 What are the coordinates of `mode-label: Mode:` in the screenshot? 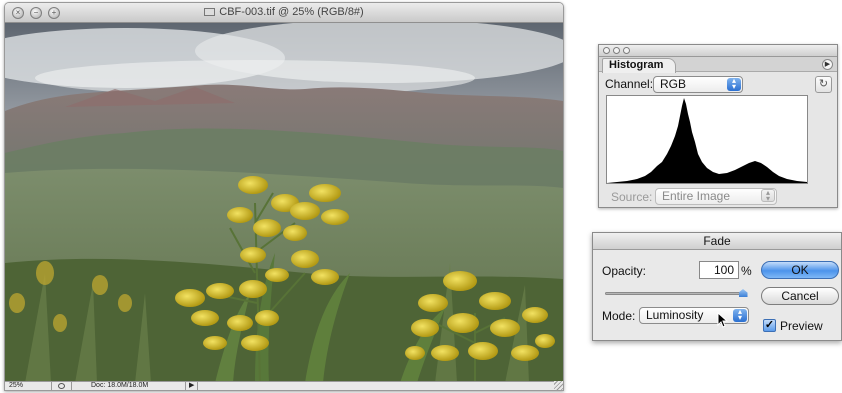 It's located at (619, 316).